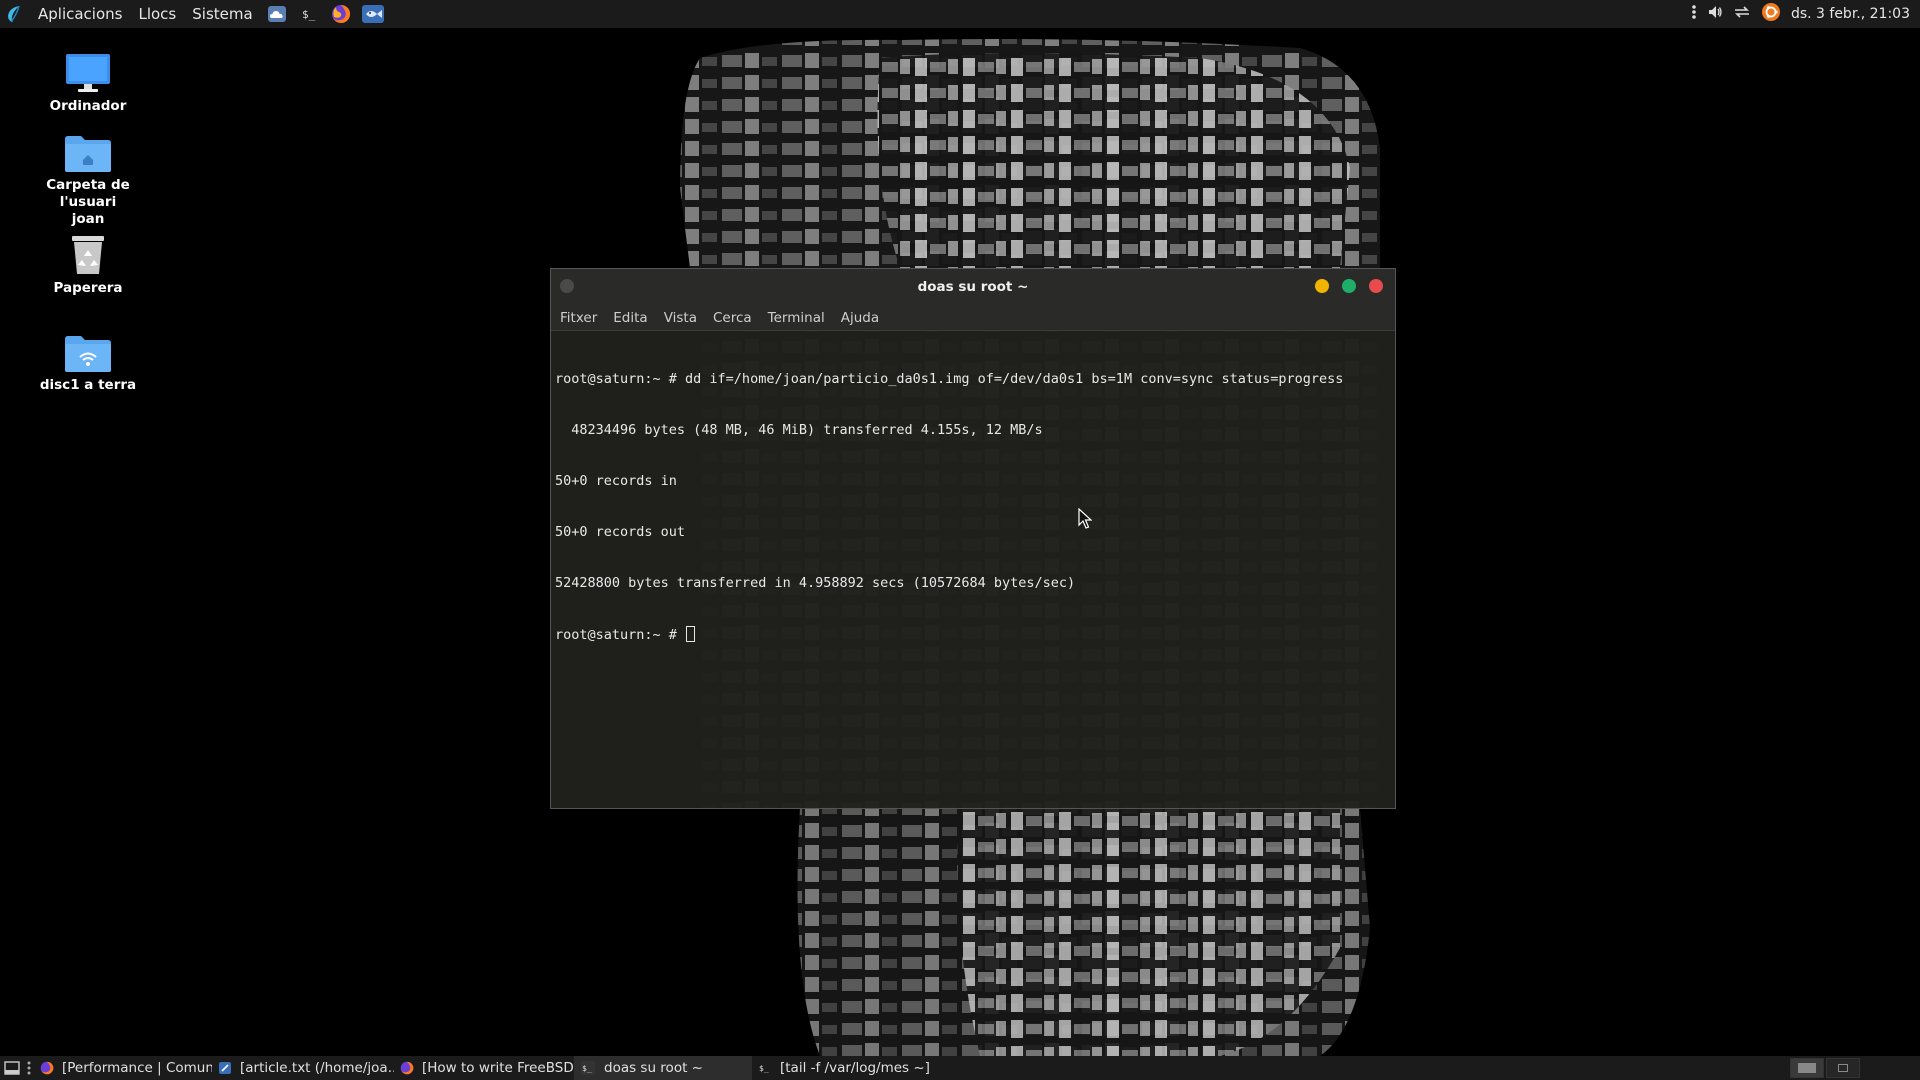 The height and width of the screenshot is (1080, 1920). Describe the element at coordinates (620, 635) in the screenshot. I see `terminal-prompt: root@saturn:~ #` at that location.